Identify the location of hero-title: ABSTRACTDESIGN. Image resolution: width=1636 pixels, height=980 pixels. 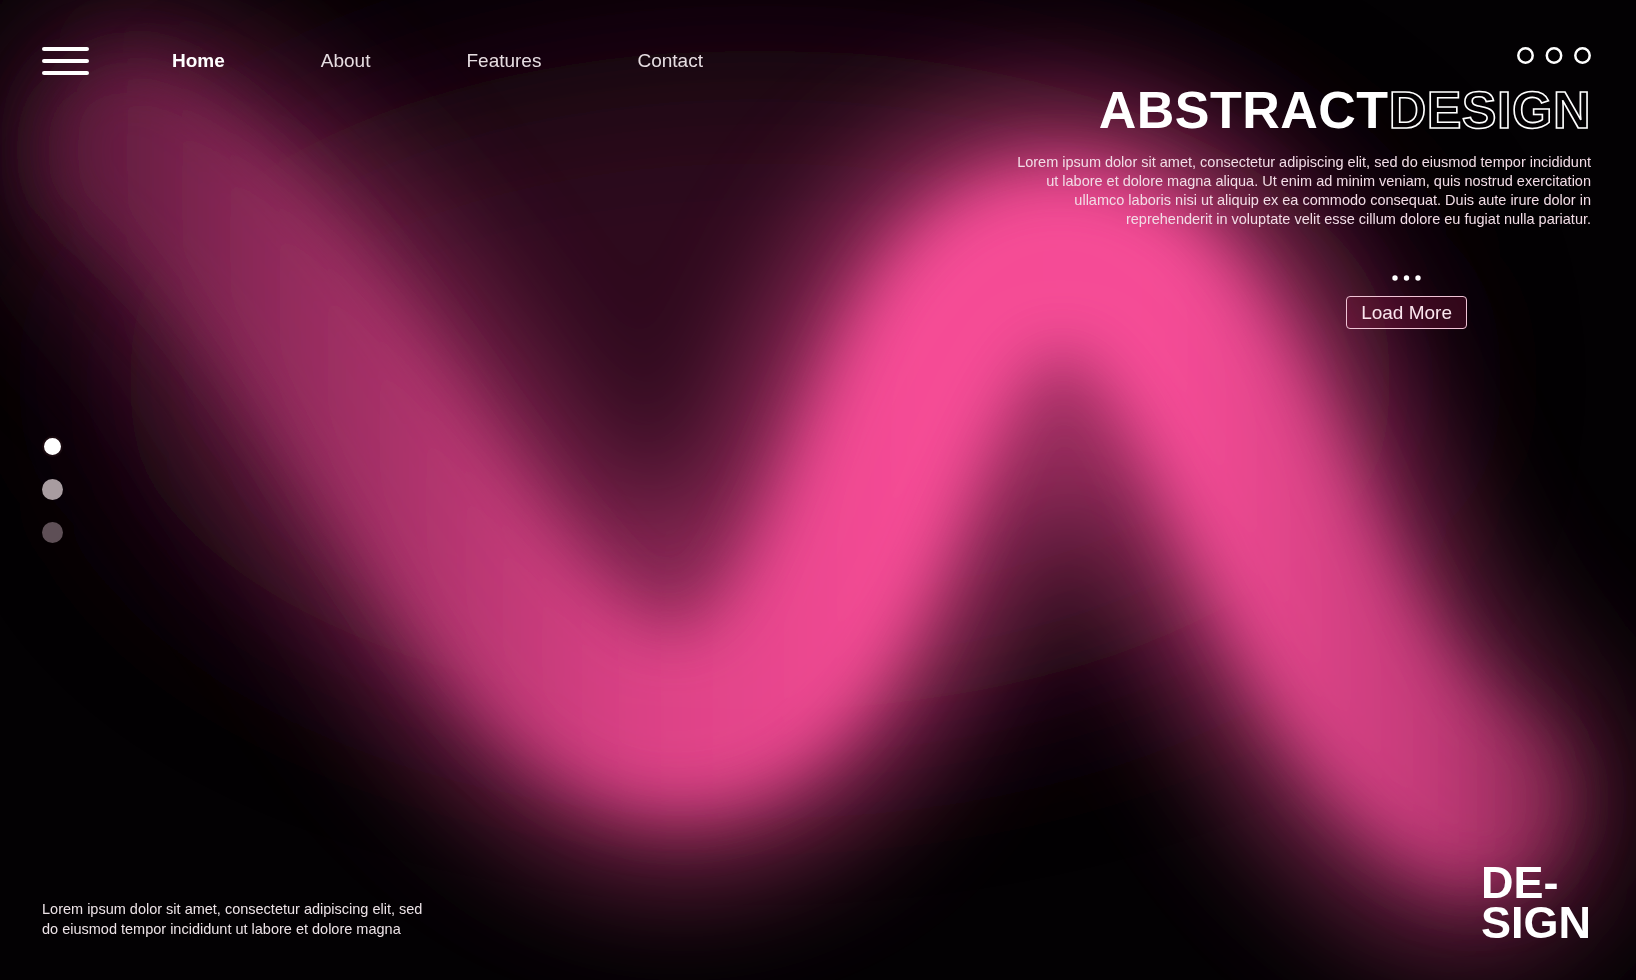
(1344, 110).